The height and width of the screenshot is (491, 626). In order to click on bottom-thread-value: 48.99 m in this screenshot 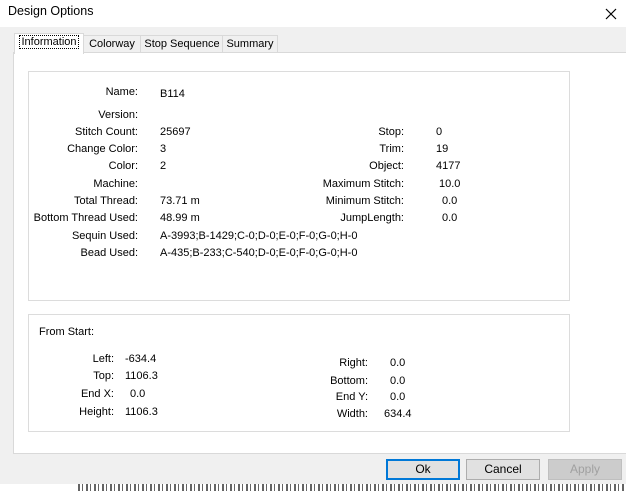, I will do `click(180, 218)`.